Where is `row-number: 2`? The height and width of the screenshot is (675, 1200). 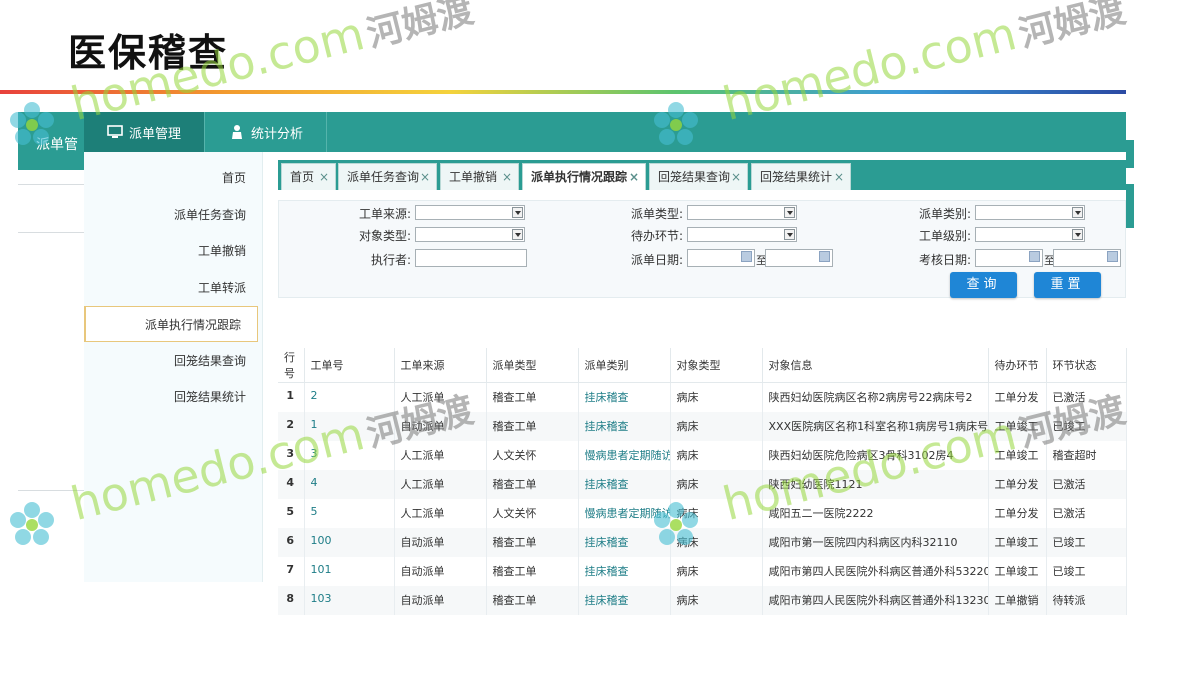 row-number: 2 is located at coordinates (291, 426).